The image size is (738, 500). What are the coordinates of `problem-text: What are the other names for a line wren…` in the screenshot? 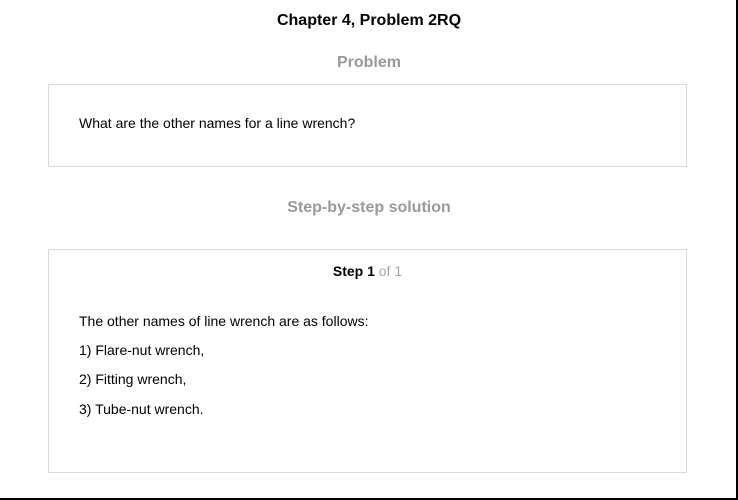 It's located at (217, 123).